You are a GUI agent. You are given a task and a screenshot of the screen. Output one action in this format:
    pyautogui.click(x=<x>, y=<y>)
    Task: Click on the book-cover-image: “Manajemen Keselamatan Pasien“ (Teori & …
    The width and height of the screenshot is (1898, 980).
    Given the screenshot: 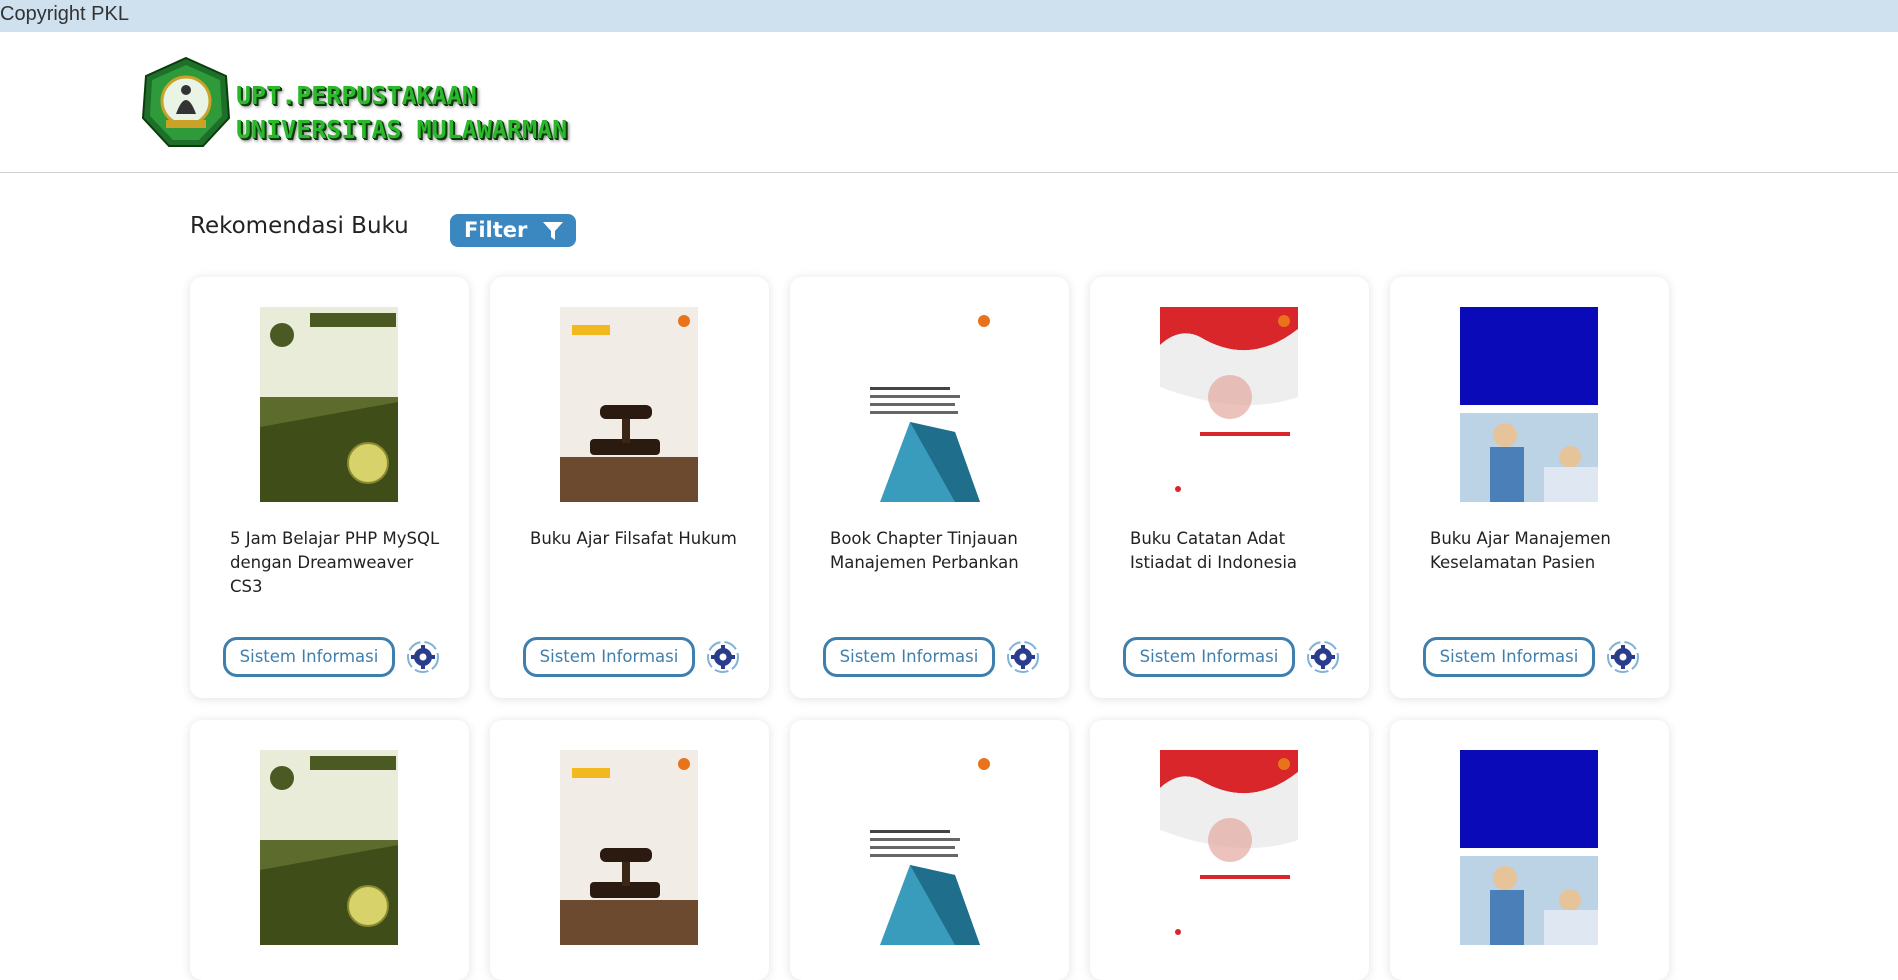 What is the action you would take?
    pyautogui.click(x=1529, y=404)
    